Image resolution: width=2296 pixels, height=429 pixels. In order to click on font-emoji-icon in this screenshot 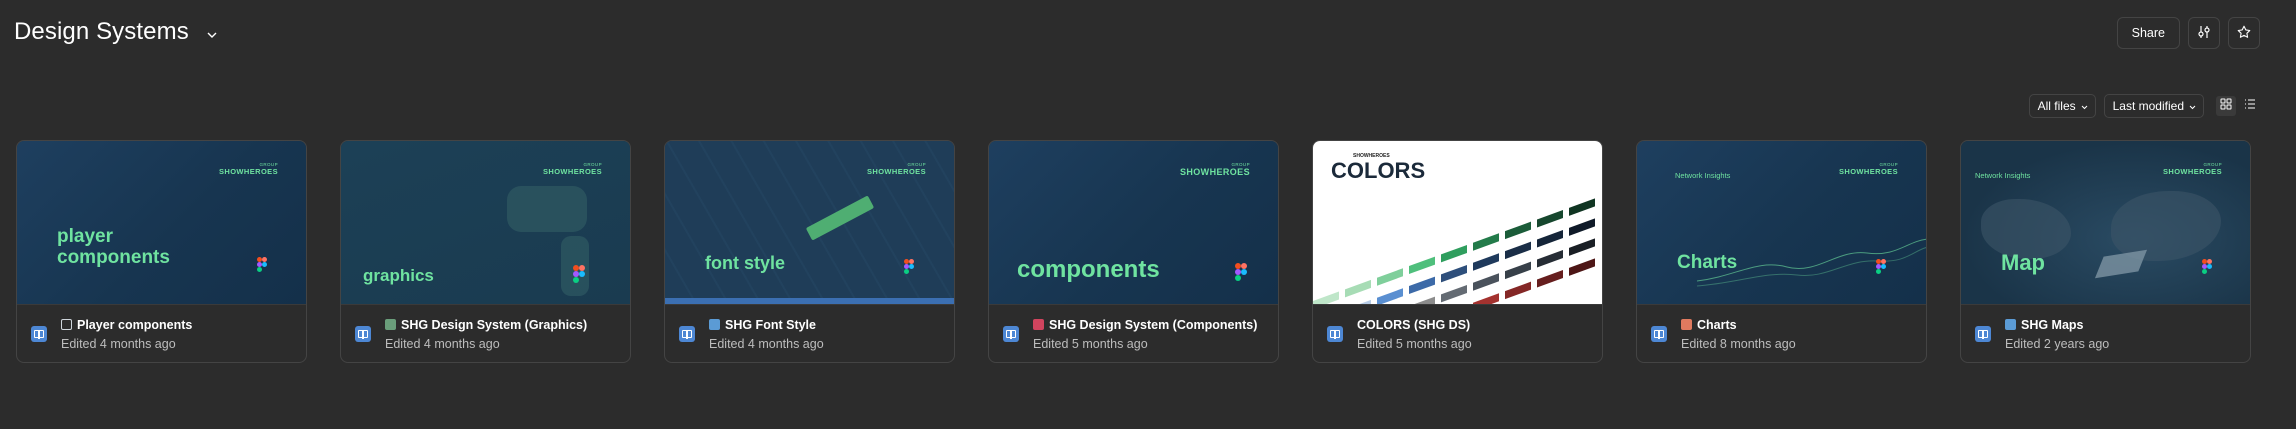, I will do `click(714, 324)`.